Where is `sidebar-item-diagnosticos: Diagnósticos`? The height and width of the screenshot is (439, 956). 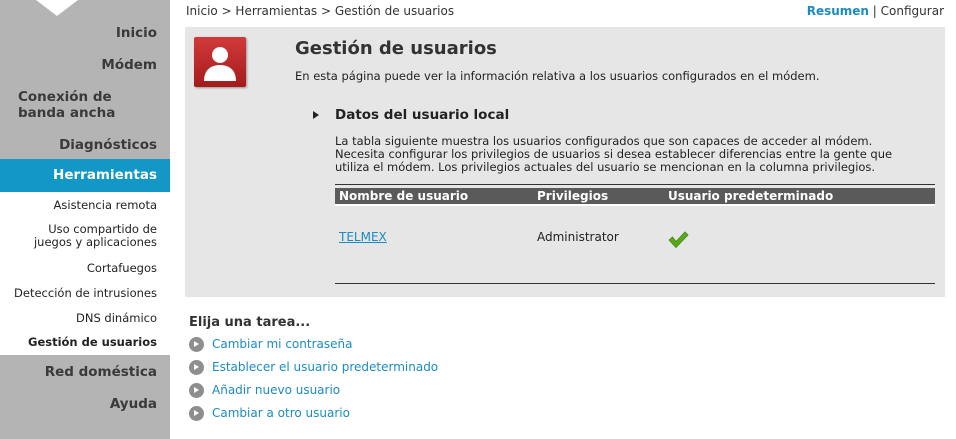
sidebar-item-diagnosticos: Diagnósticos is located at coordinates (85, 145).